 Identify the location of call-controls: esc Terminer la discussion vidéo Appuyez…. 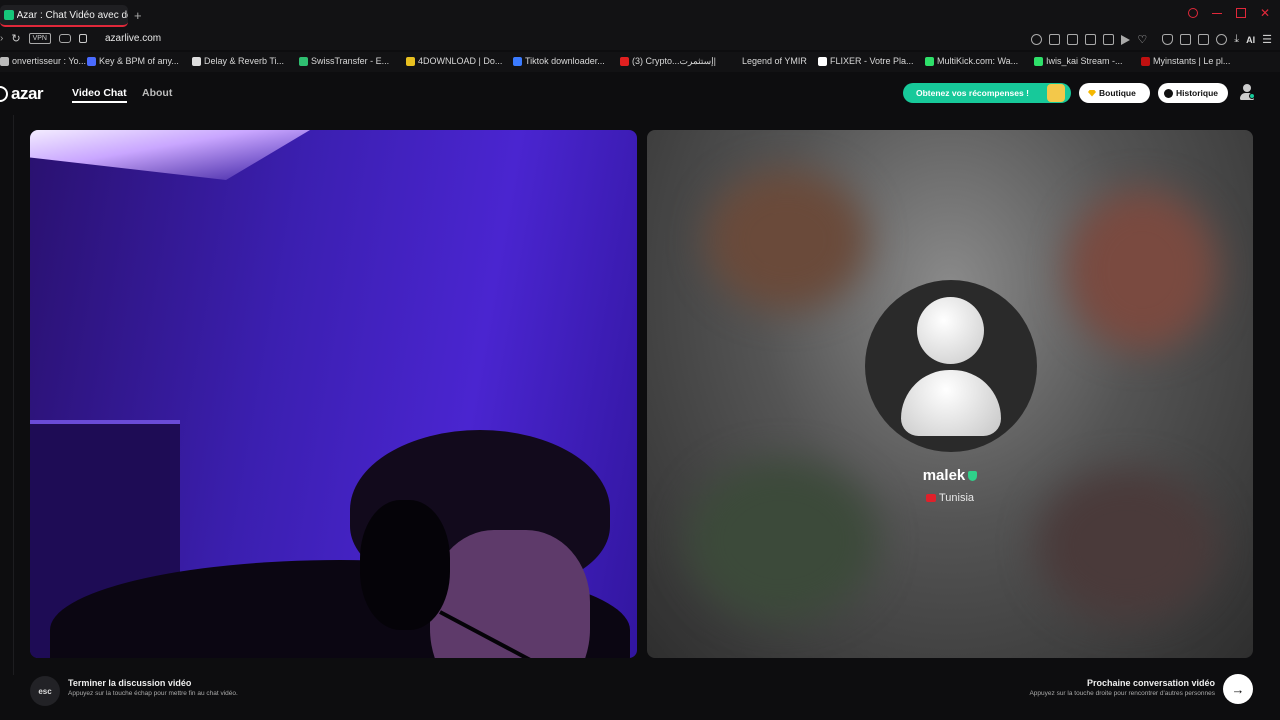
(640, 696).